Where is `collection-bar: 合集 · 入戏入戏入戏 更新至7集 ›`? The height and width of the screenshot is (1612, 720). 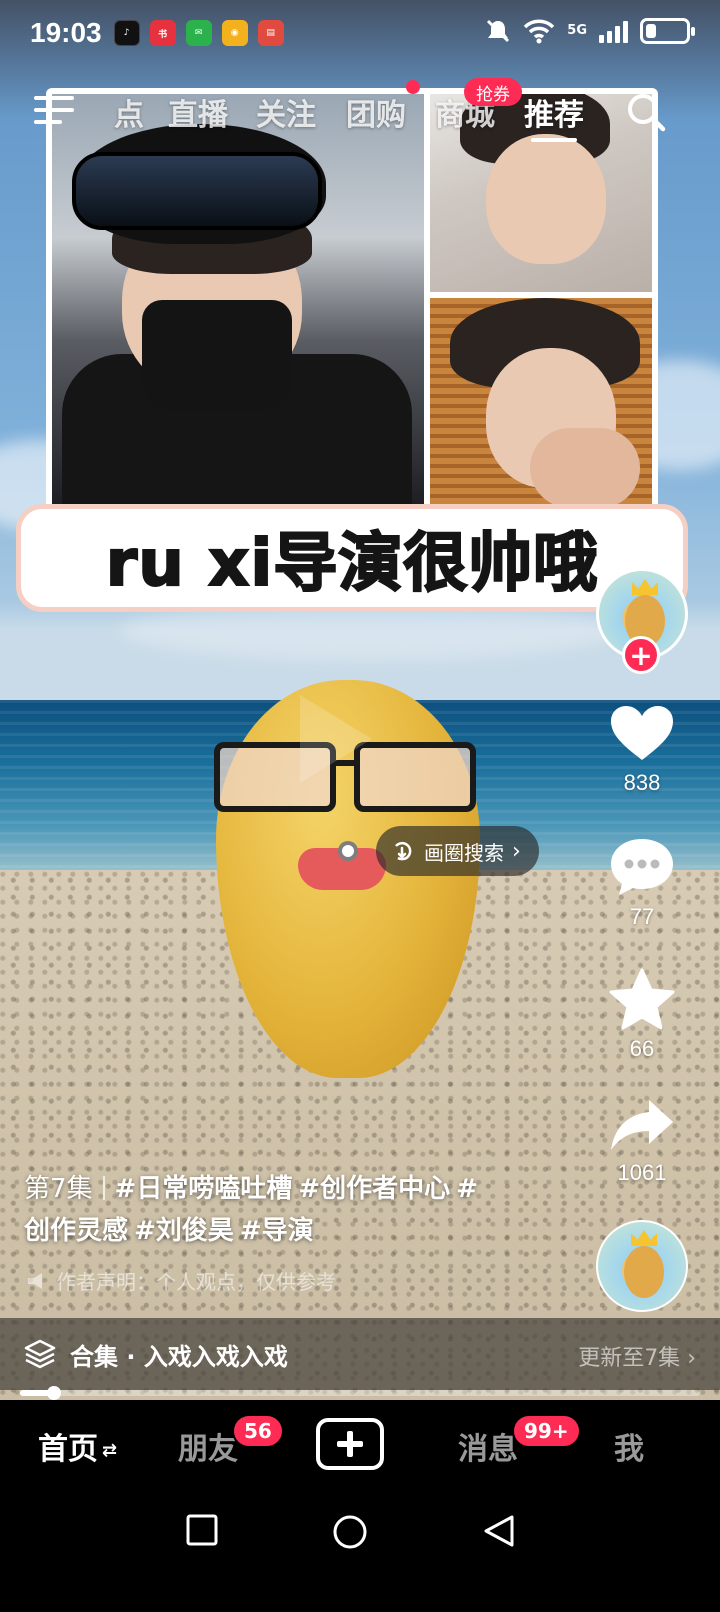 collection-bar: 合集 · 入戏入戏入戏 更新至7集 › is located at coordinates (360, 1354).